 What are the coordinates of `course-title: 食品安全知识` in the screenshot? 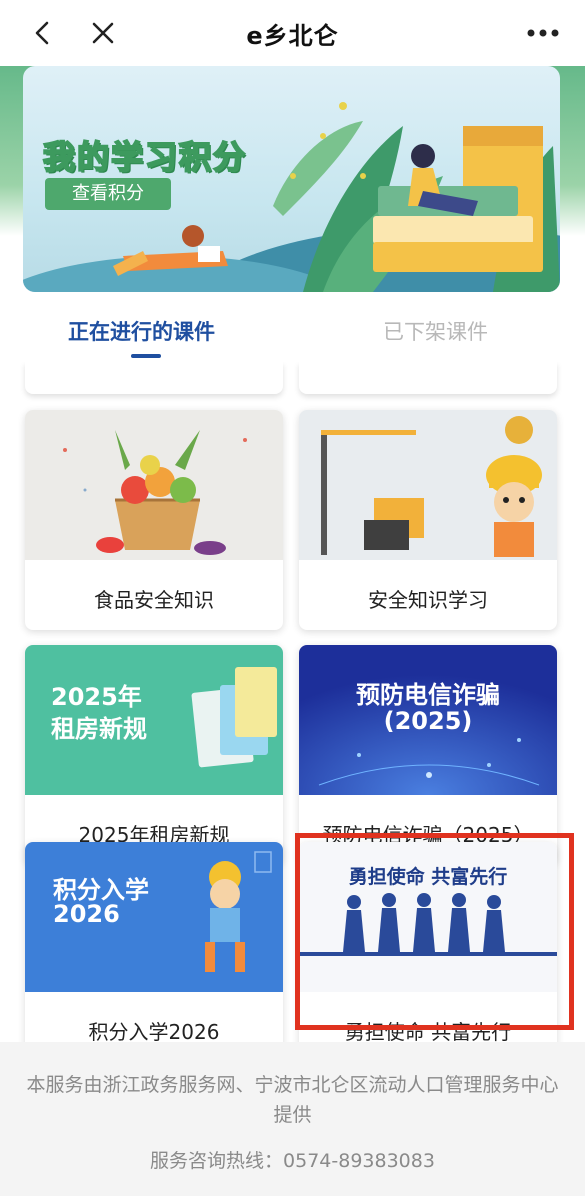 It's located at (154, 600).